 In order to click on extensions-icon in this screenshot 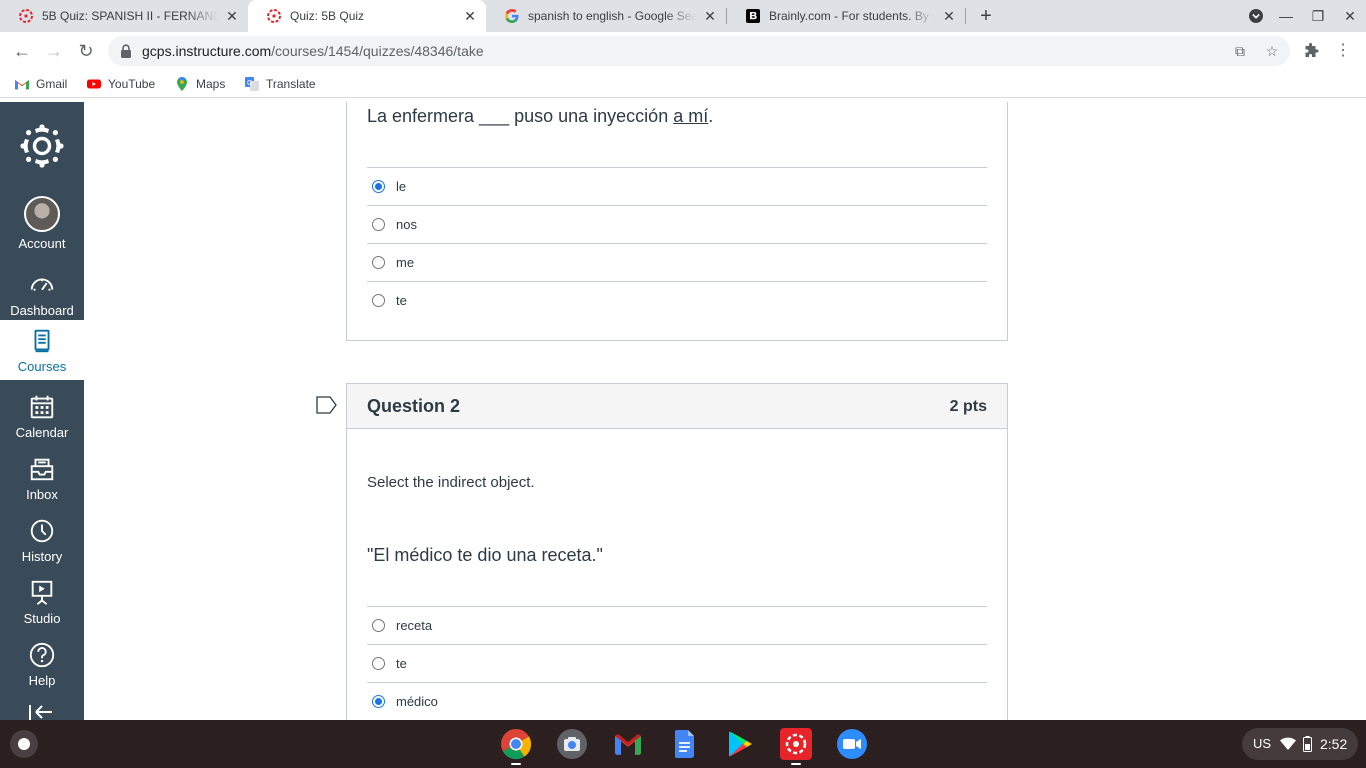, I will do `click(1311, 51)`.